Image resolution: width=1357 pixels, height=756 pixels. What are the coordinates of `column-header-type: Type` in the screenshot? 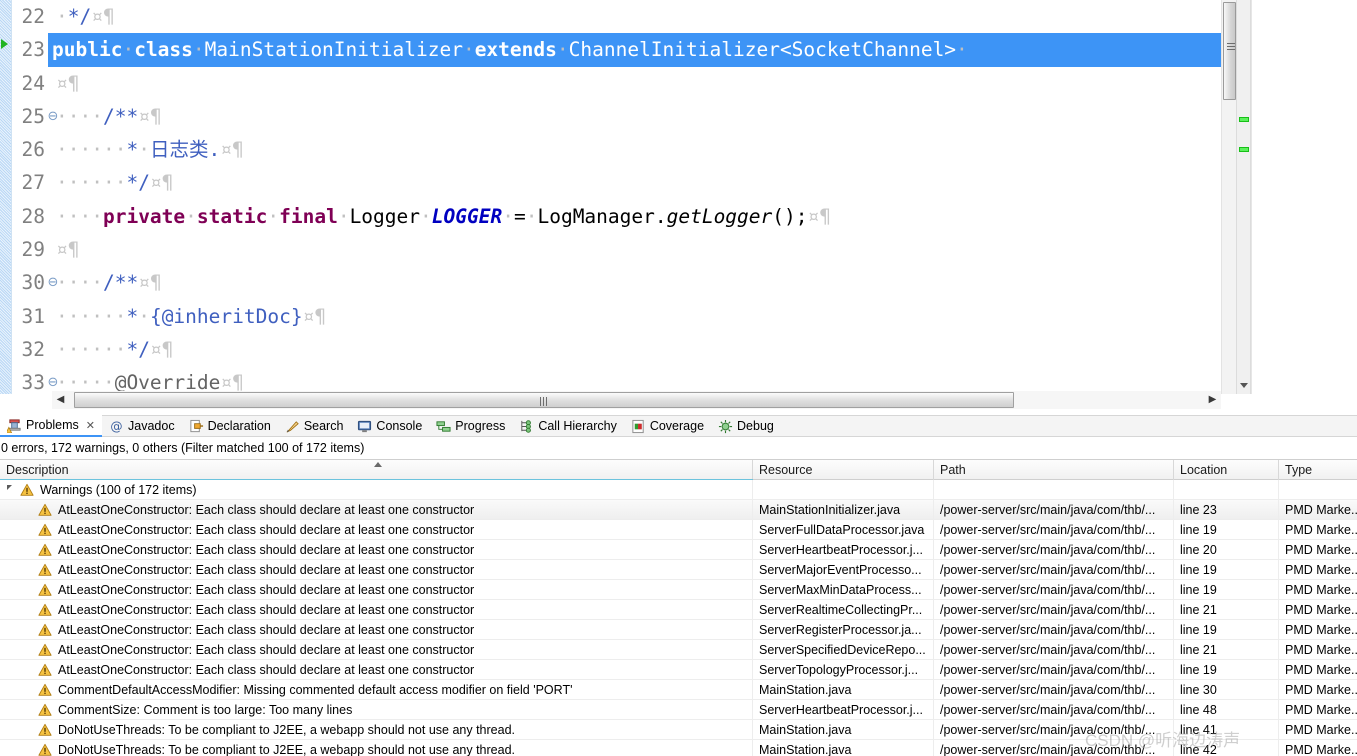 It's located at (1318, 470).